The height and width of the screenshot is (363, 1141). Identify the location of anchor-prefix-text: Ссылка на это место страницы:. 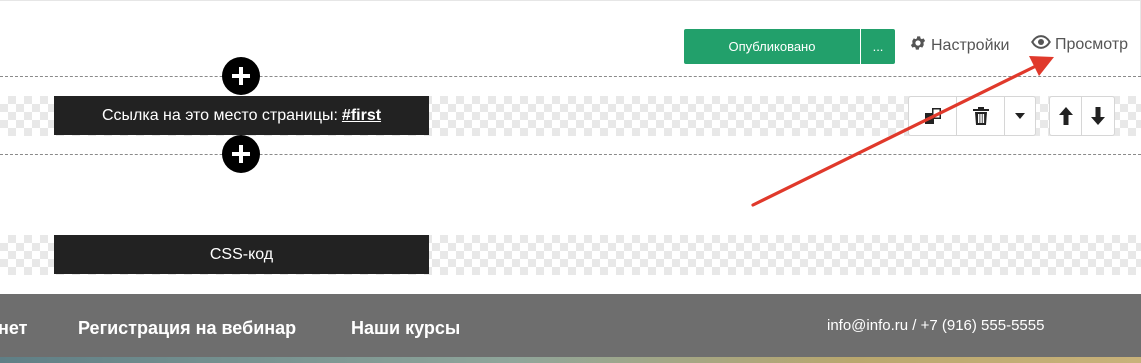
(219, 115).